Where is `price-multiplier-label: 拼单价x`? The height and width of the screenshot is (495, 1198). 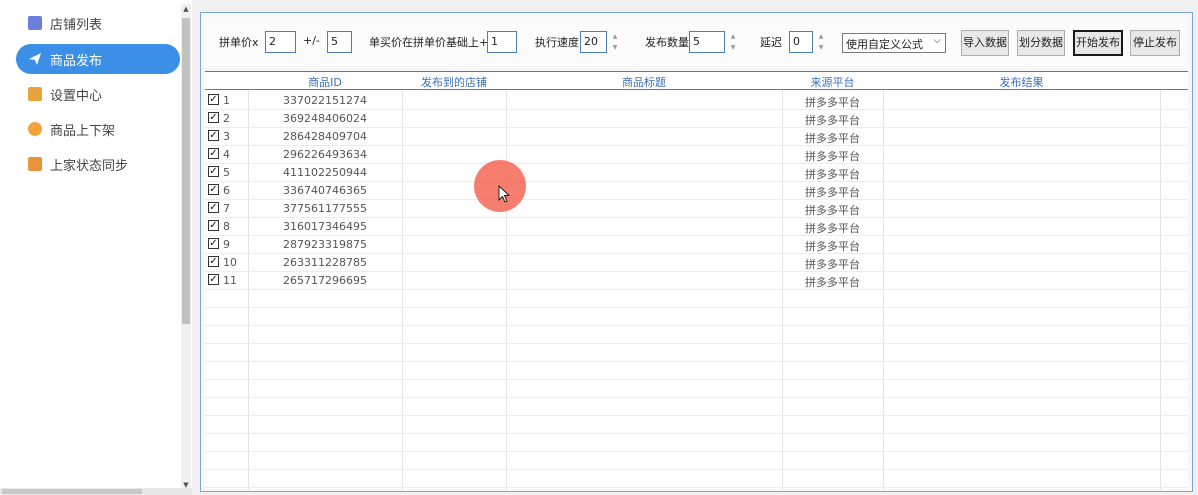
price-multiplier-label: 拼单价x is located at coordinates (239, 42).